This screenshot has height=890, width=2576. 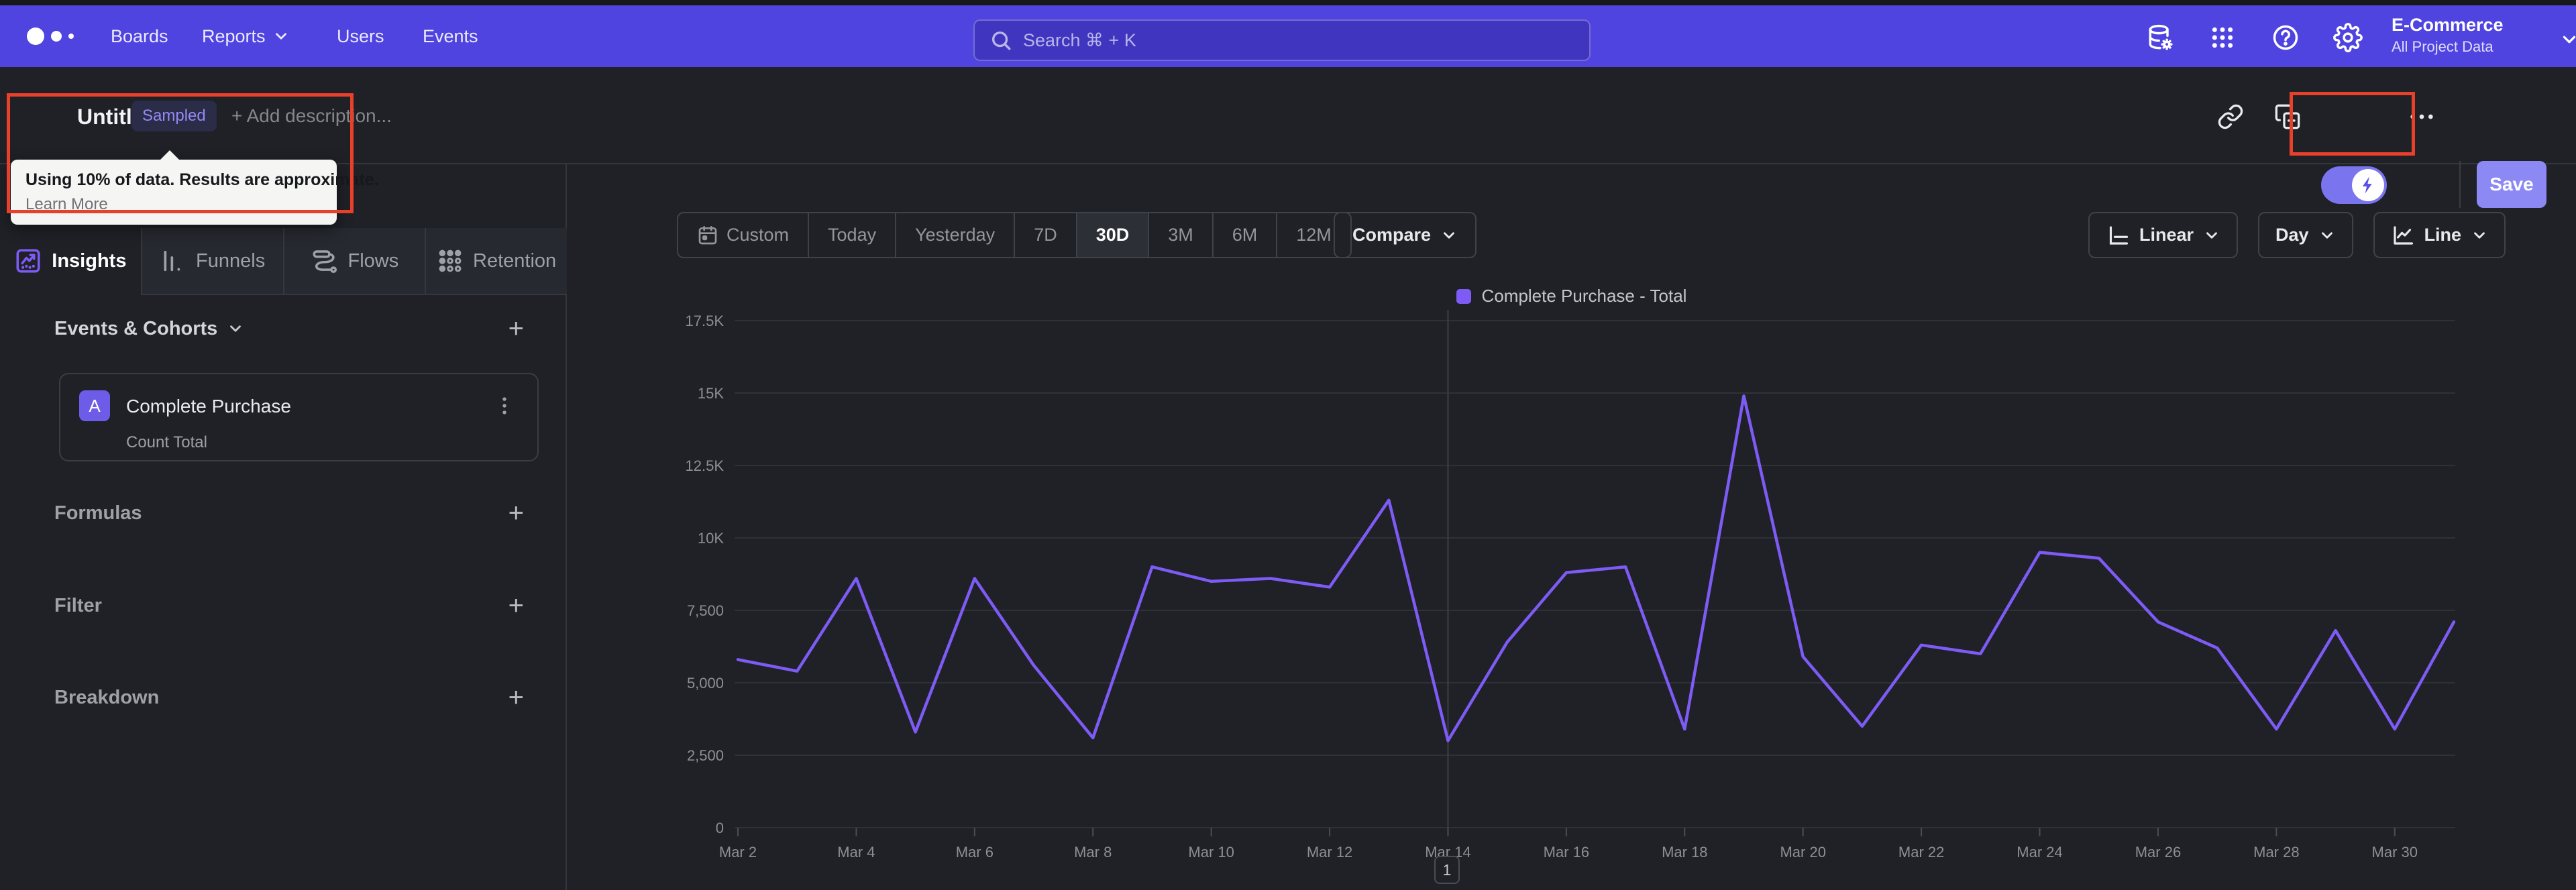 What do you see at coordinates (1447, 870) in the screenshot?
I see `pagination-page-1: 1` at bounding box center [1447, 870].